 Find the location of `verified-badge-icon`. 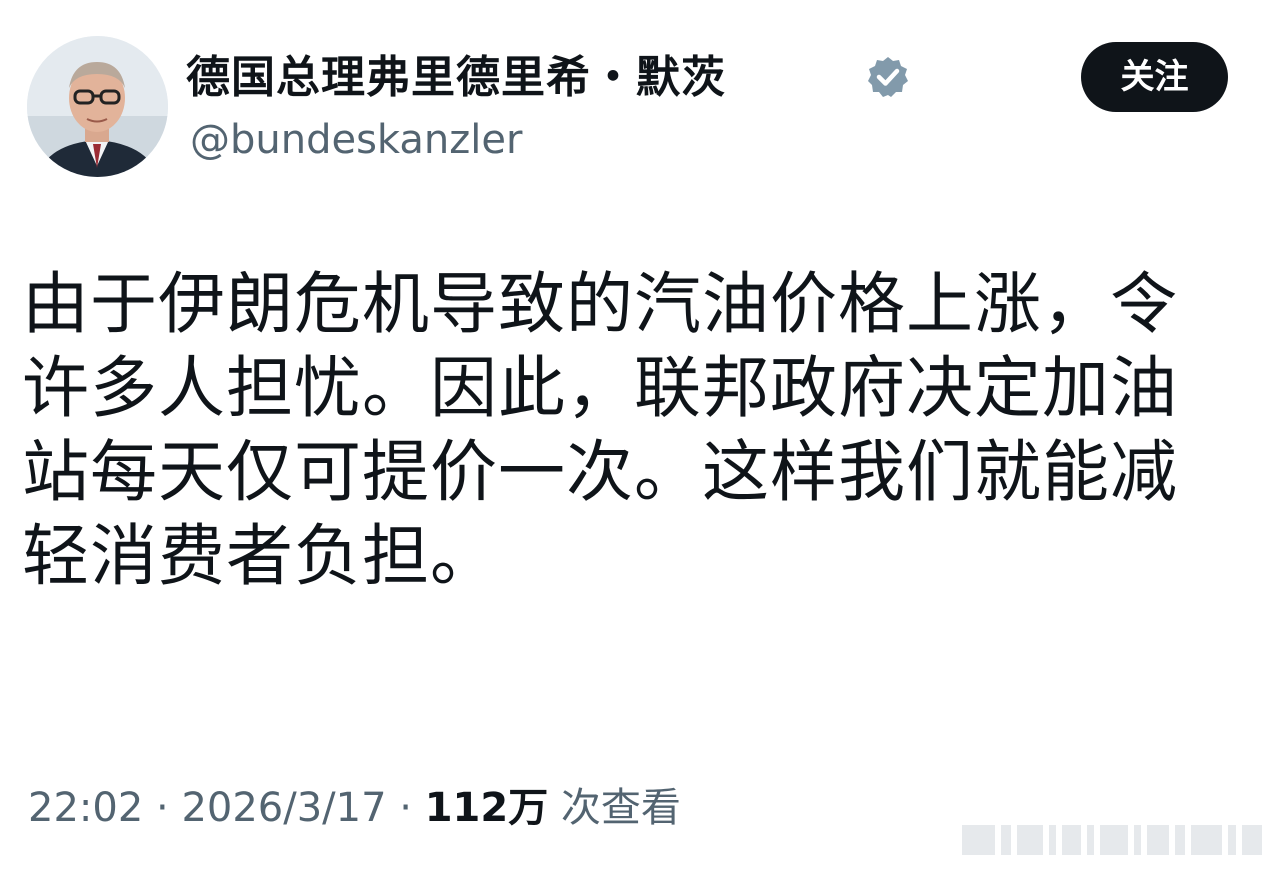

verified-badge-icon is located at coordinates (888, 77).